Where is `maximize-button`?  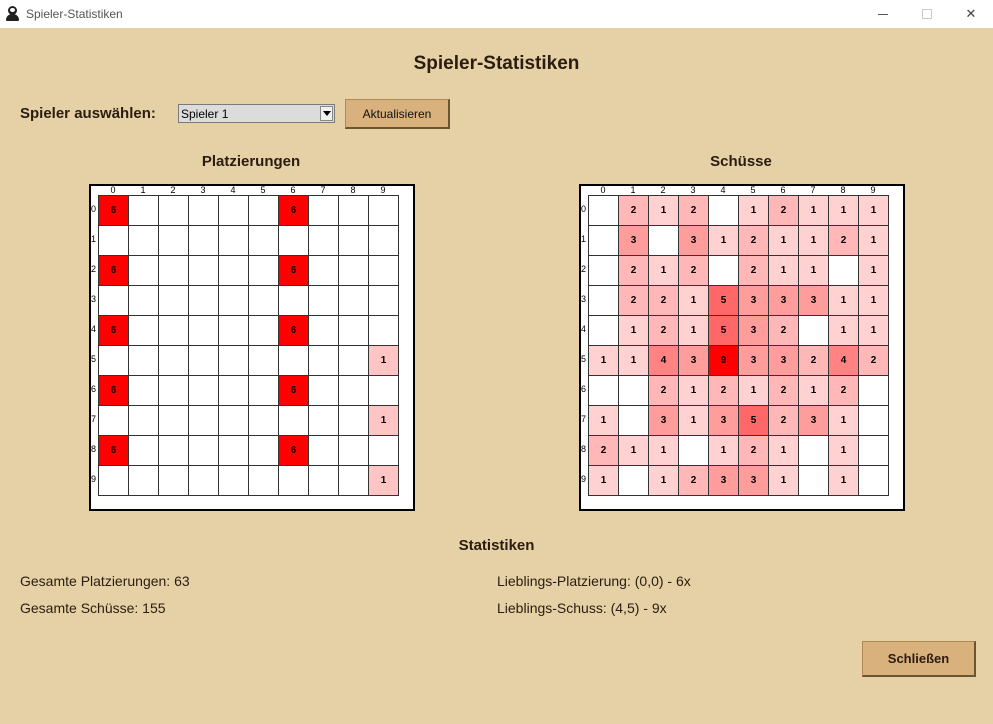 maximize-button is located at coordinates (927, 14).